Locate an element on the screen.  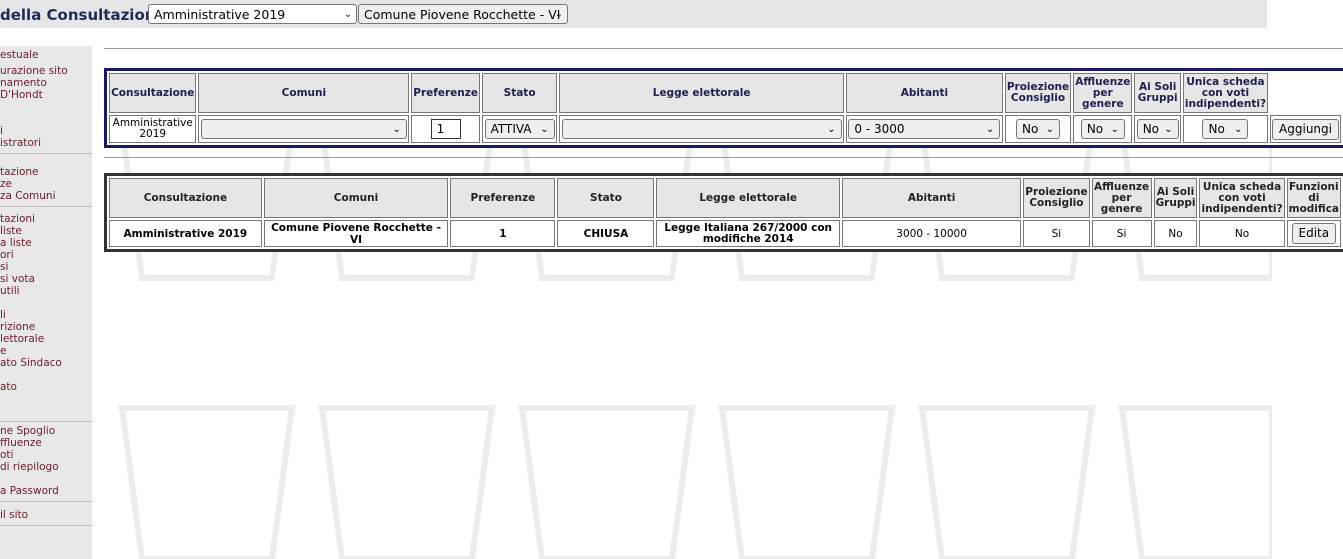
row-proiezione: Si is located at coordinates (1056, 233).